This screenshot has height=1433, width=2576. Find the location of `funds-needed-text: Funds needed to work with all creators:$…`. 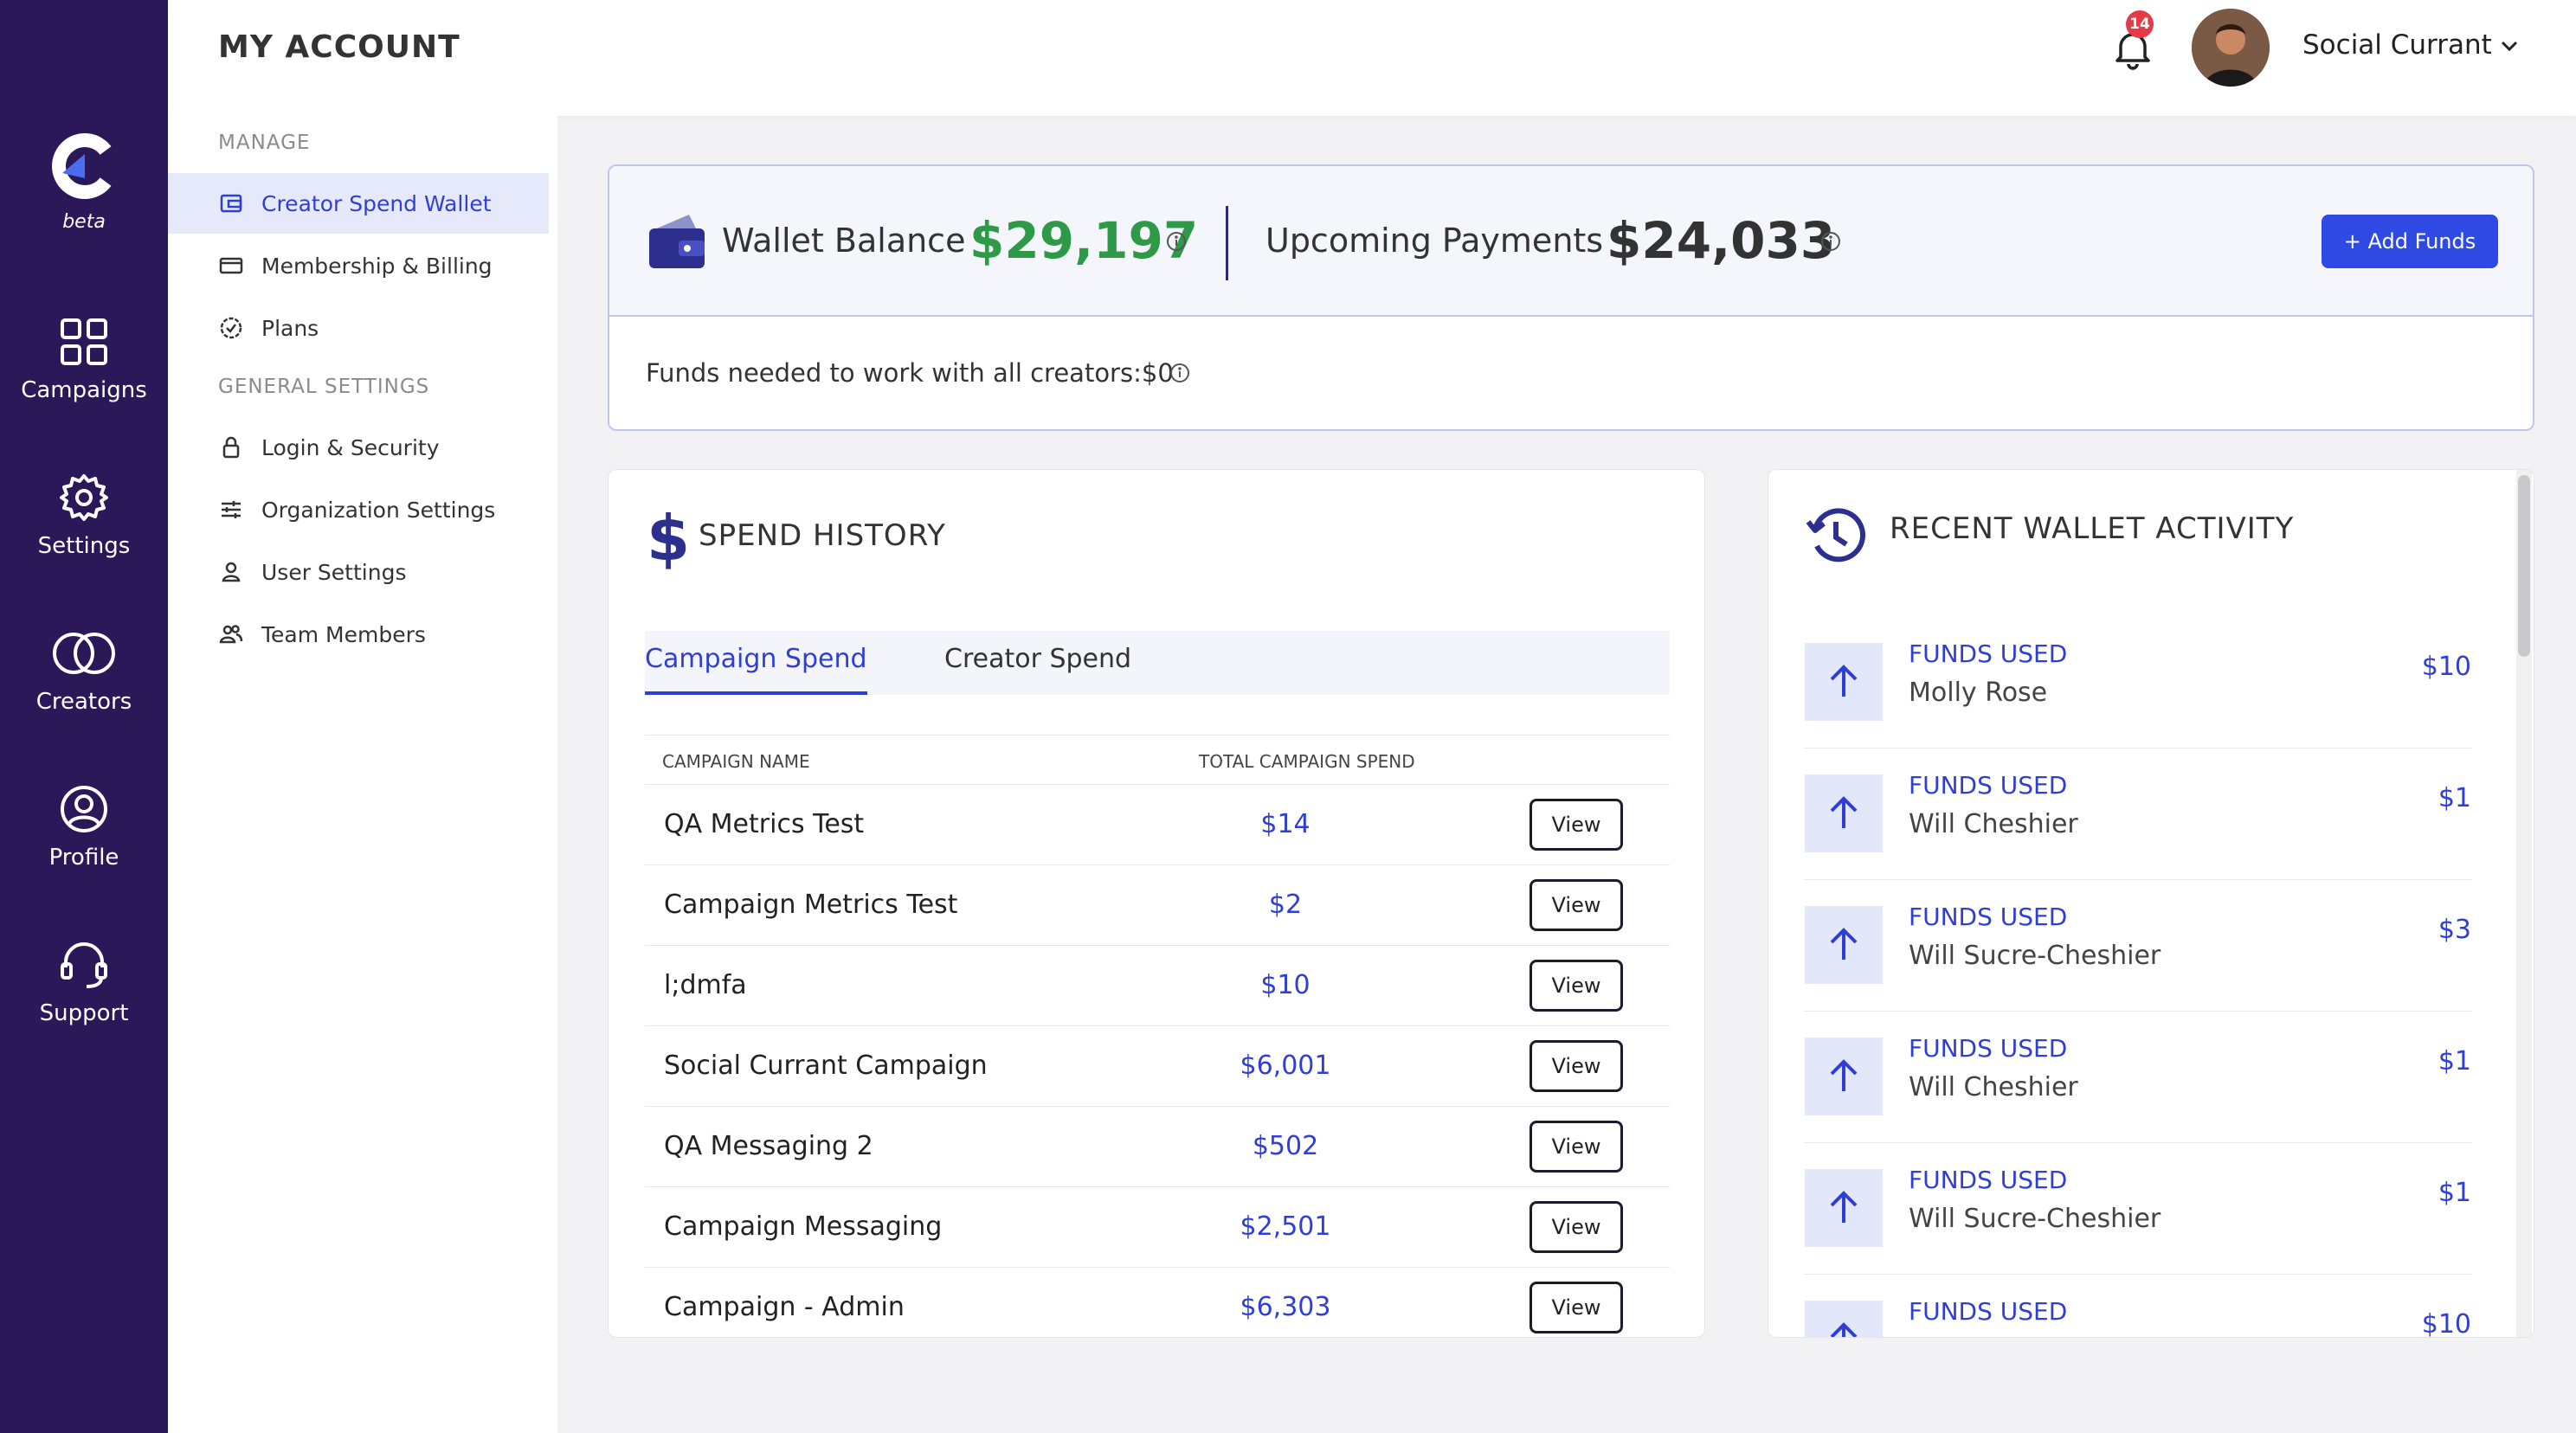

funds-needed-text: Funds needed to work with all creators:$… is located at coordinates (910, 373).